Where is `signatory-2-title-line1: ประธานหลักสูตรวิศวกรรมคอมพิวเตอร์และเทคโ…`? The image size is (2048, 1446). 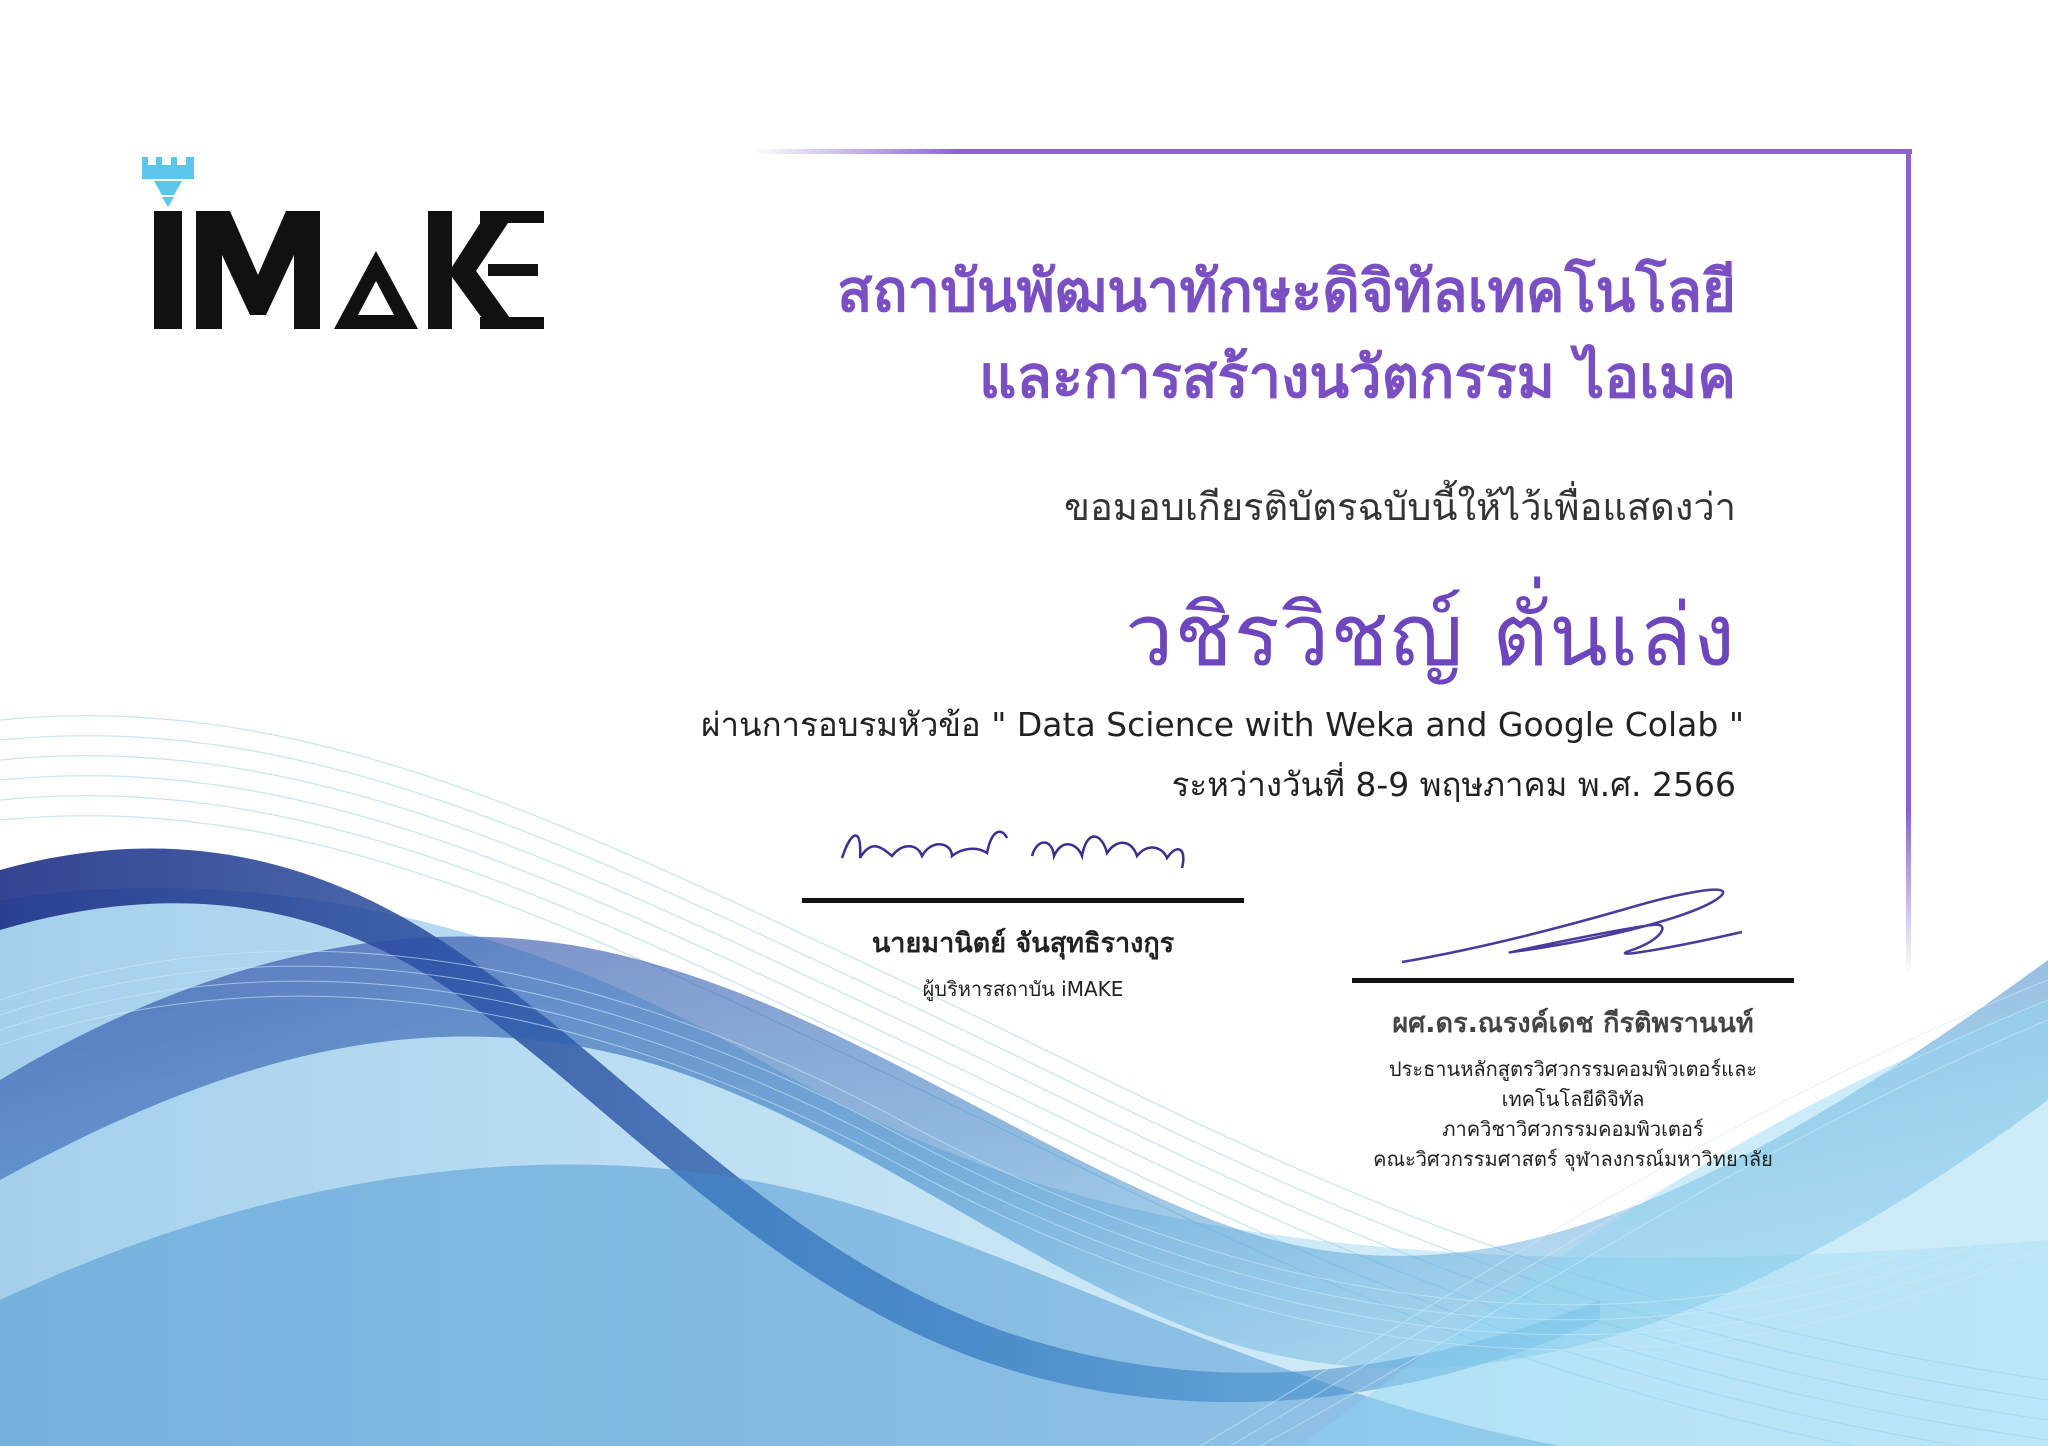
signatory-2-title-line1: ประธานหลักสูตรวิศวกรรมคอมพิวเตอร์และเทคโ… is located at coordinates (1573, 1084).